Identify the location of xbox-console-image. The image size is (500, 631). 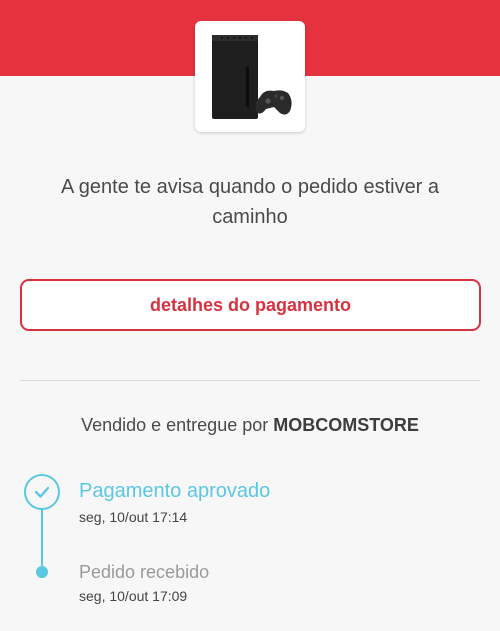
(252, 76).